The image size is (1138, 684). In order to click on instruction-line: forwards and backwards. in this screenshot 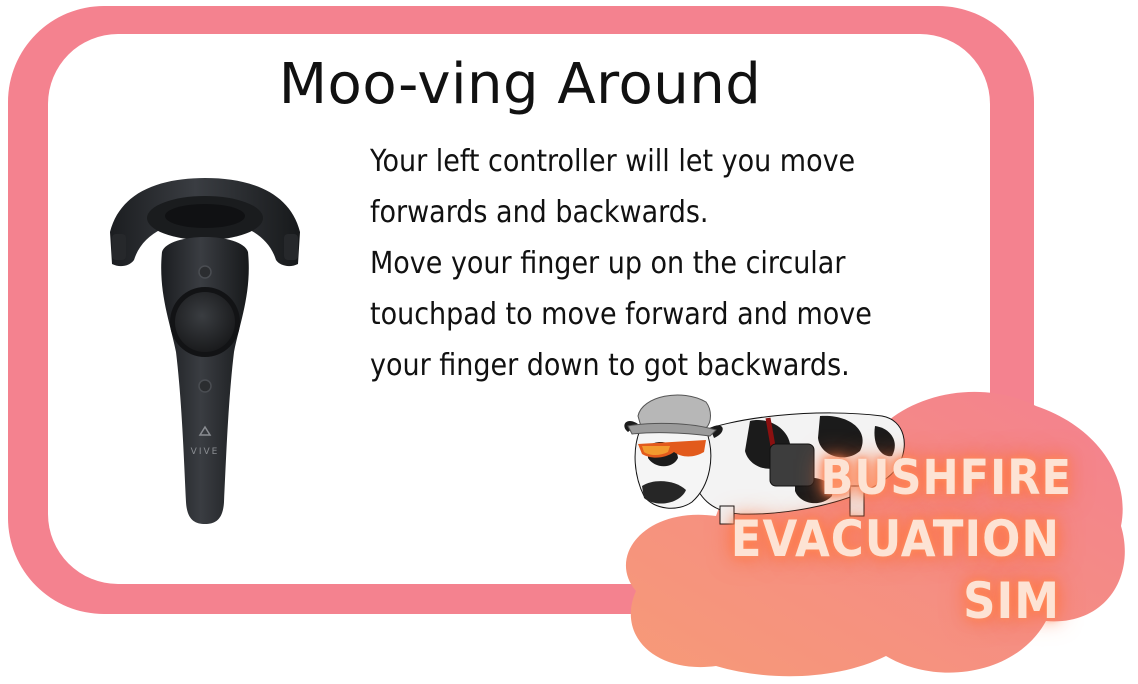, I will do `click(539, 212)`.